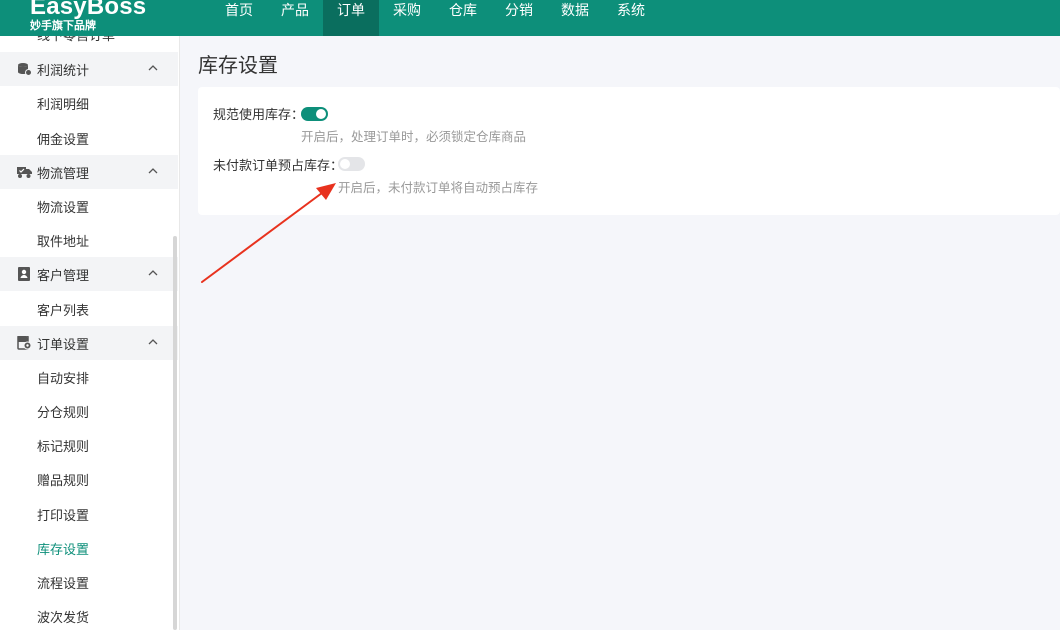 The width and height of the screenshot is (1060, 630). Describe the element at coordinates (63, 103) in the screenshot. I see `sidebar-item-profit-detail: 利润明细` at that location.